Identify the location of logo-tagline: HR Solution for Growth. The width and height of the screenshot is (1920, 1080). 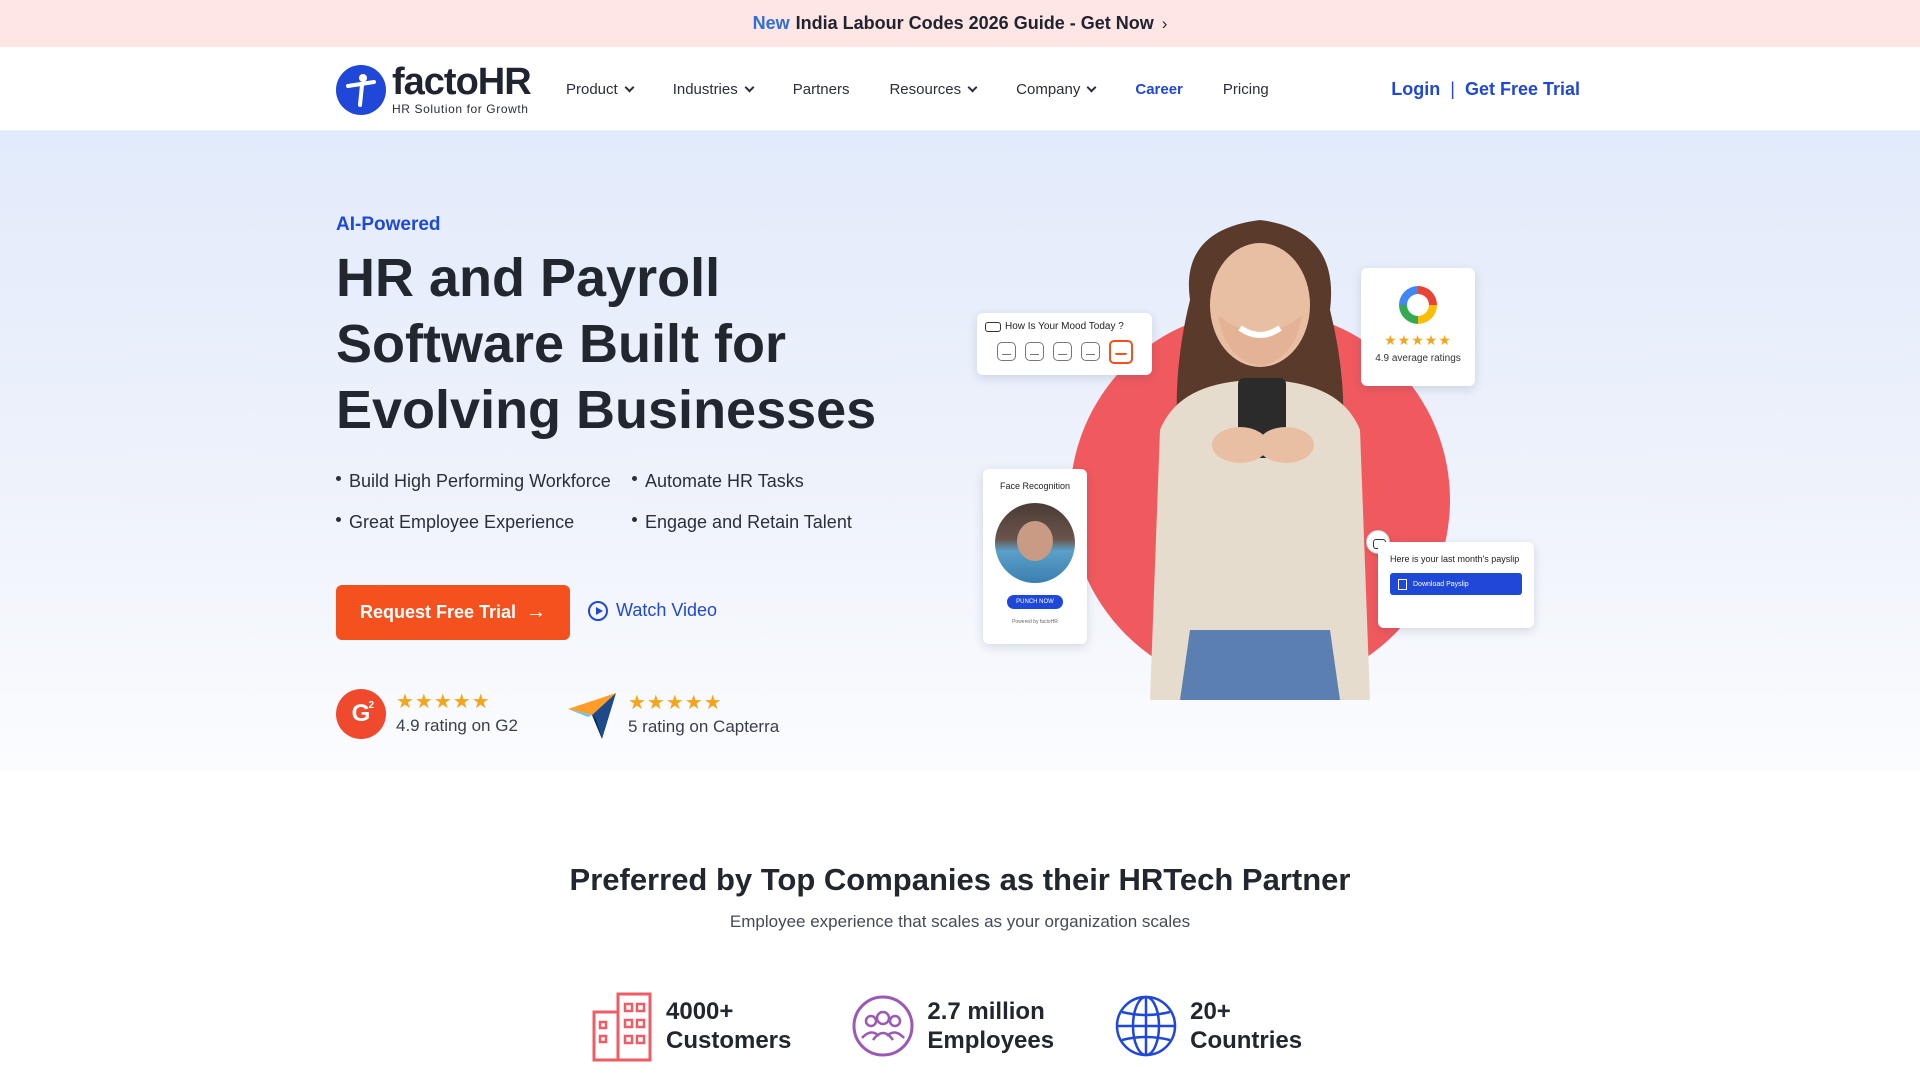
(460, 109).